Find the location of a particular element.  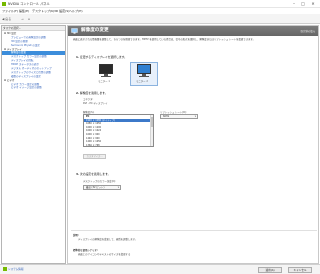

color-depth-dropdown: 最高 (32 ビット) ▾ is located at coordinates (102, 187).